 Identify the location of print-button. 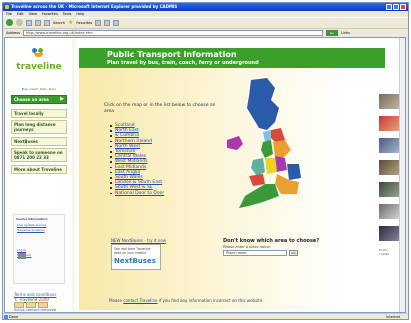
(116, 22).